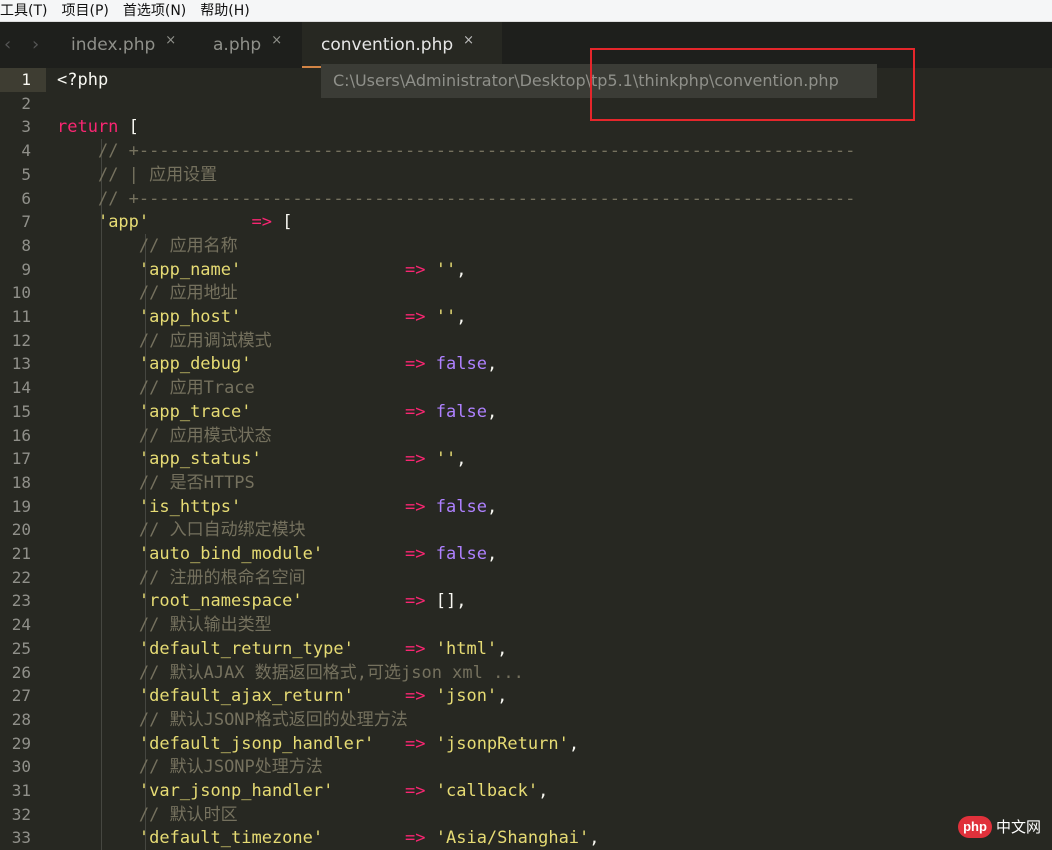 The image size is (1052, 850). Describe the element at coordinates (156, 388) in the screenshot. I see `code-line: // 应用Trace` at that location.